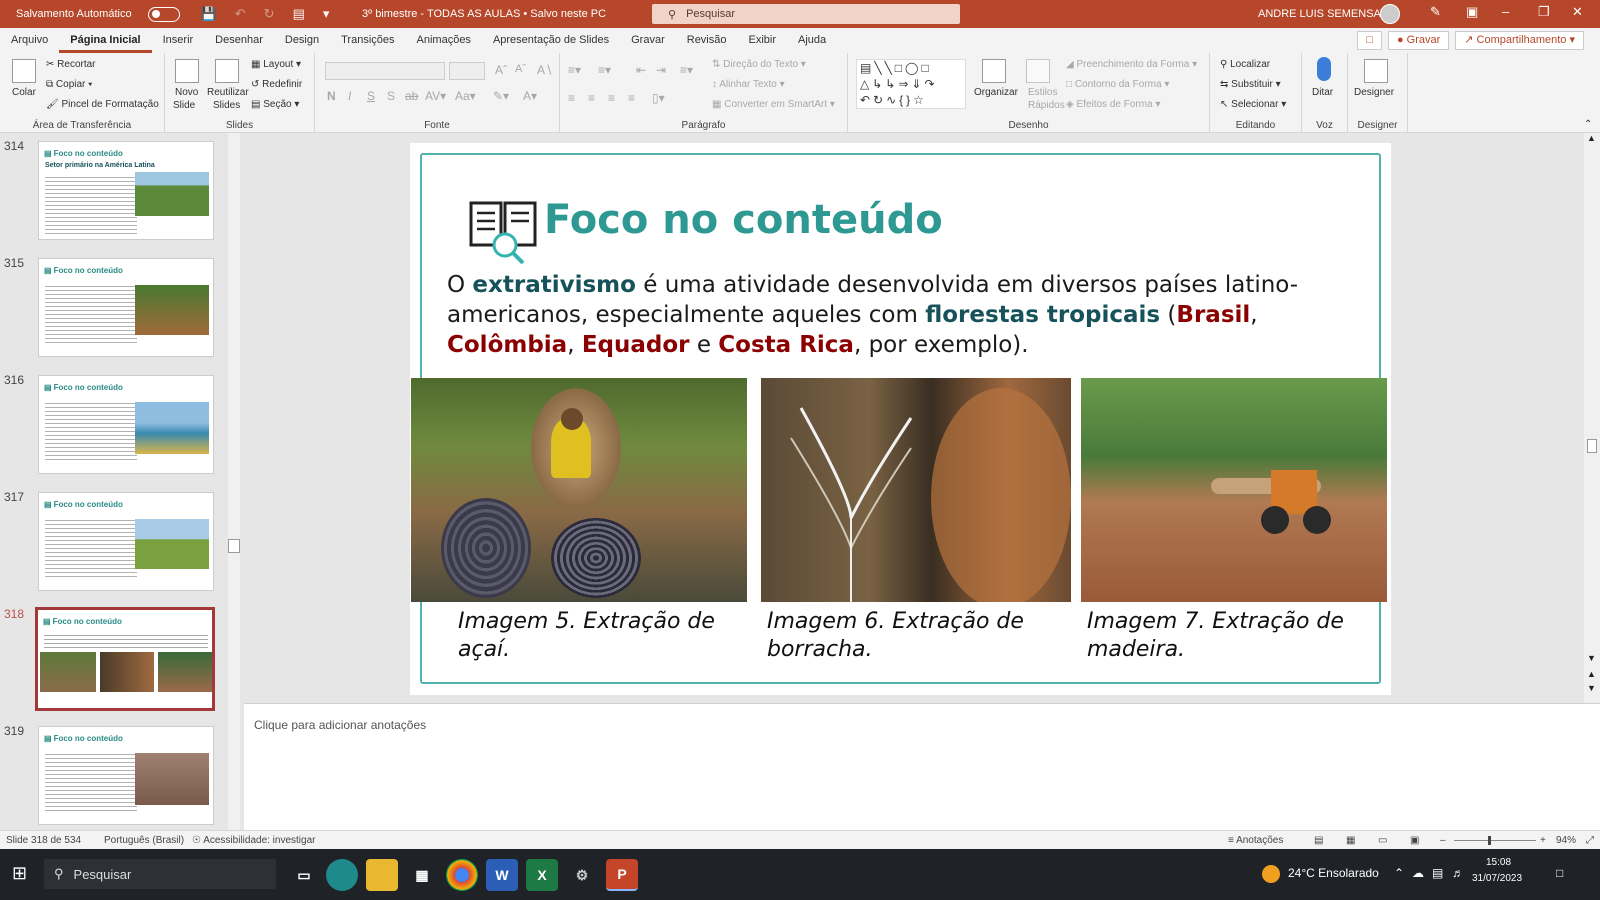 The height and width of the screenshot is (900, 1600). What do you see at coordinates (186, 92) in the screenshot?
I see `new-slide-button: Novo` at bounding box center [186, 92].